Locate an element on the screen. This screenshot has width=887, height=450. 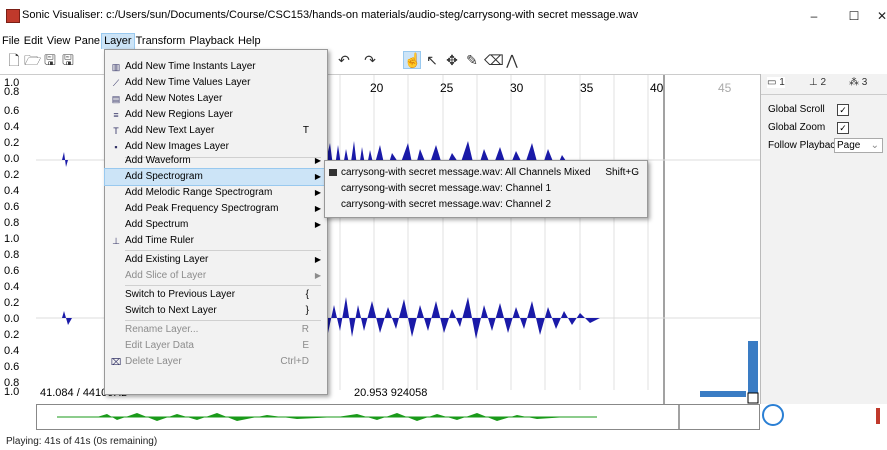
regions-icon: ≡ is located at coordinates (116, 115).